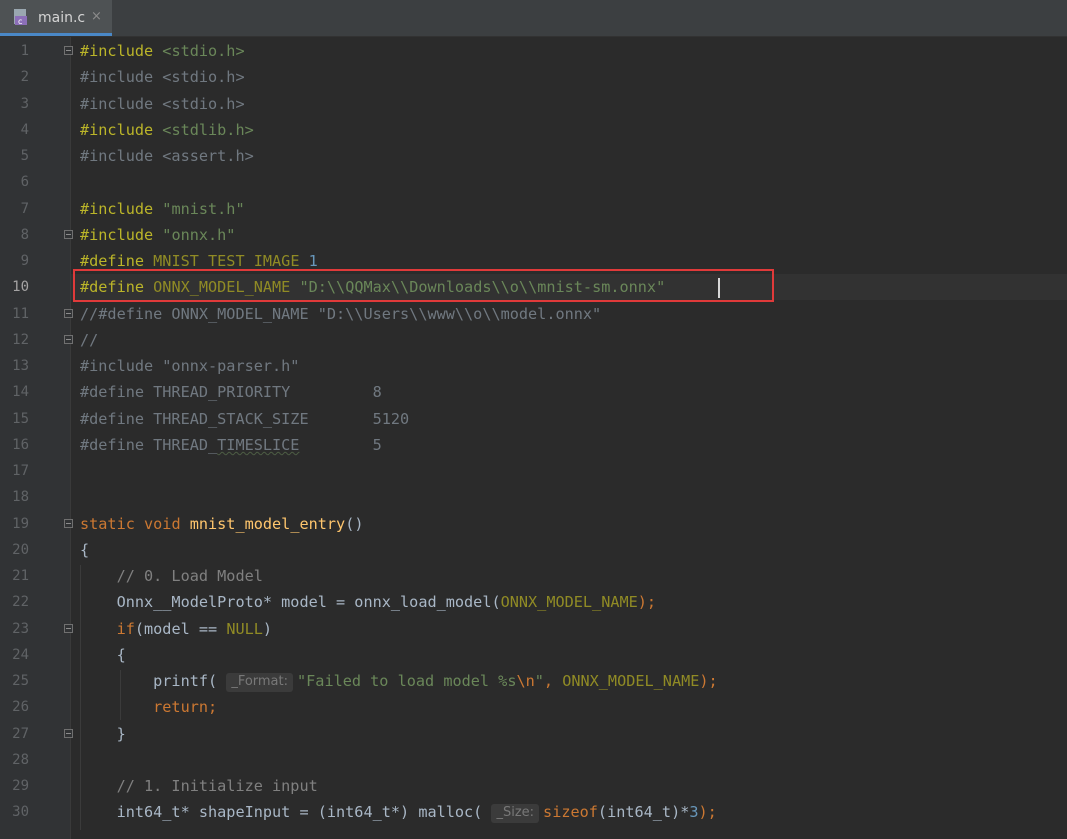  Describe the element at coordinates (167, 156) in the screenshot. I see `code-line-5: #include <assert.h>` at that location.